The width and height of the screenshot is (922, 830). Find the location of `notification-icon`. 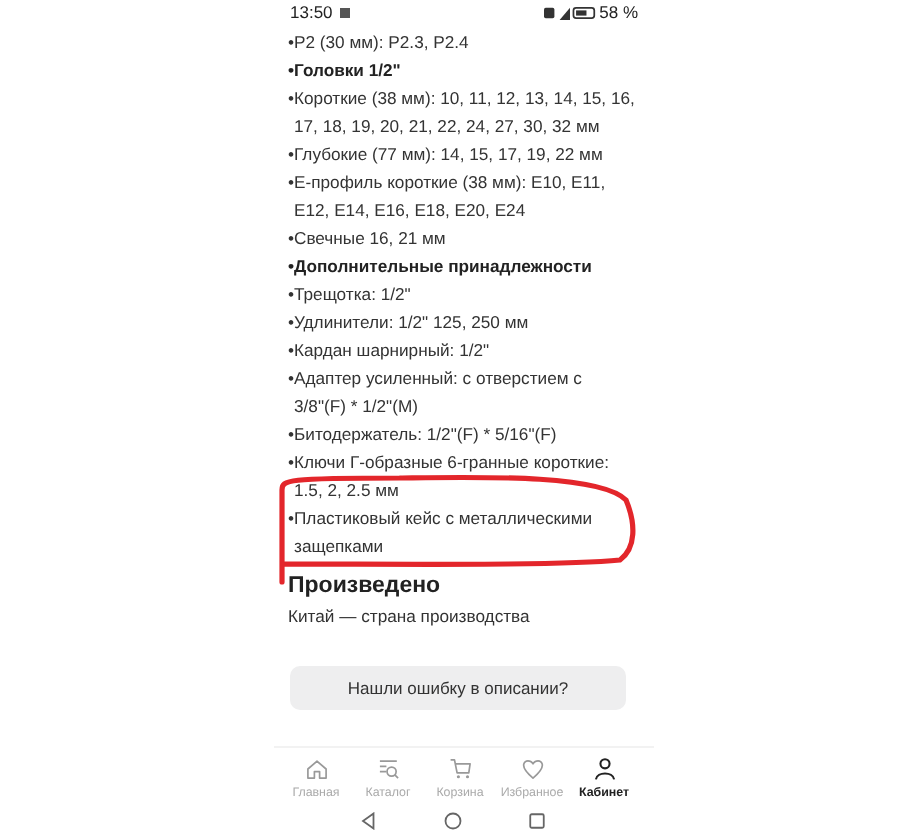

notification-icon is located at coordinates (345, 12).